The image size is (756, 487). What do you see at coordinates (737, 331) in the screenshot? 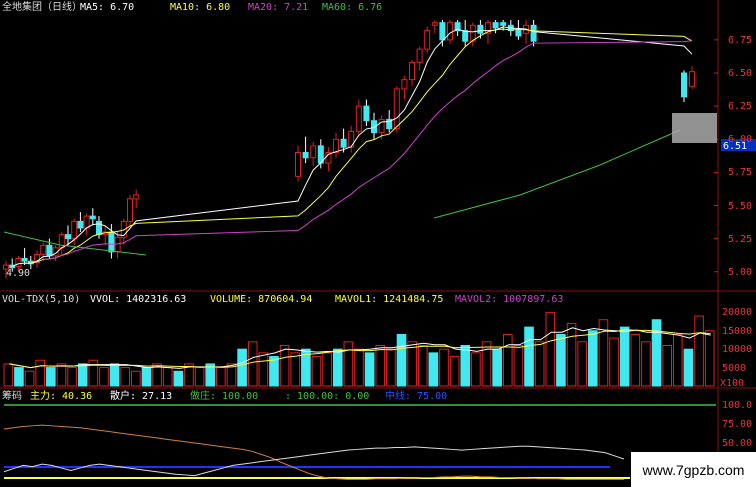
I see `volume-tick-label: 15000` at bounding box center [737, 331].